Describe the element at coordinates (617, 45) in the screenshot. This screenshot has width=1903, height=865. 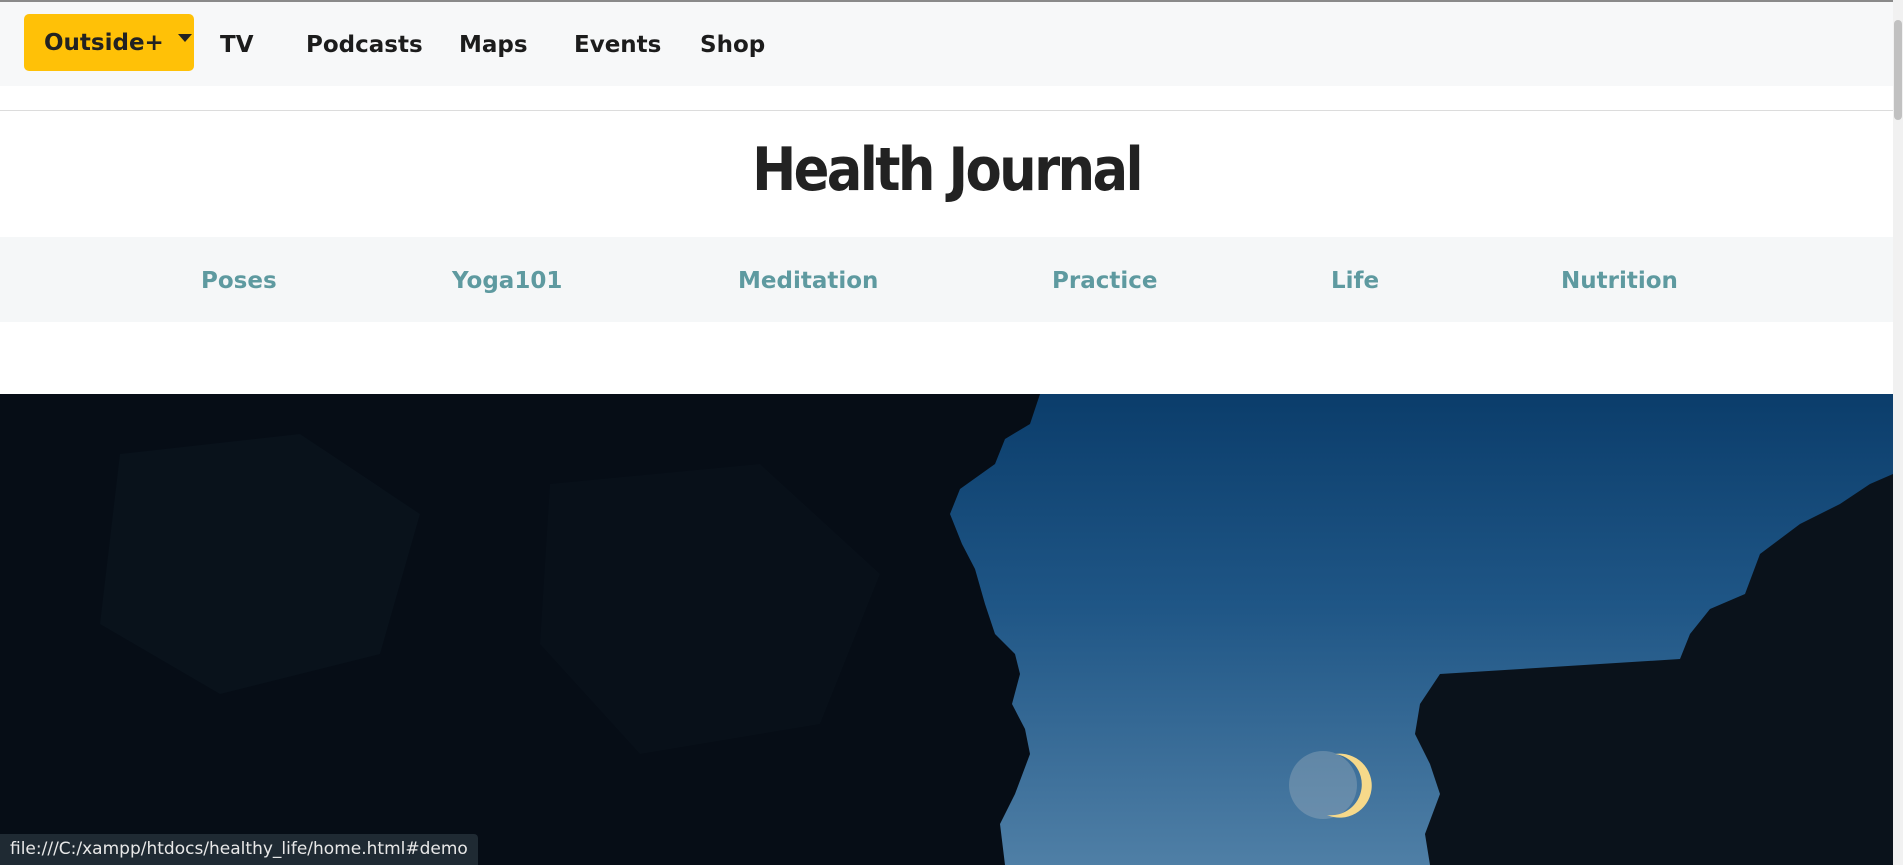
I see `nav-link-events: Events` at that location.